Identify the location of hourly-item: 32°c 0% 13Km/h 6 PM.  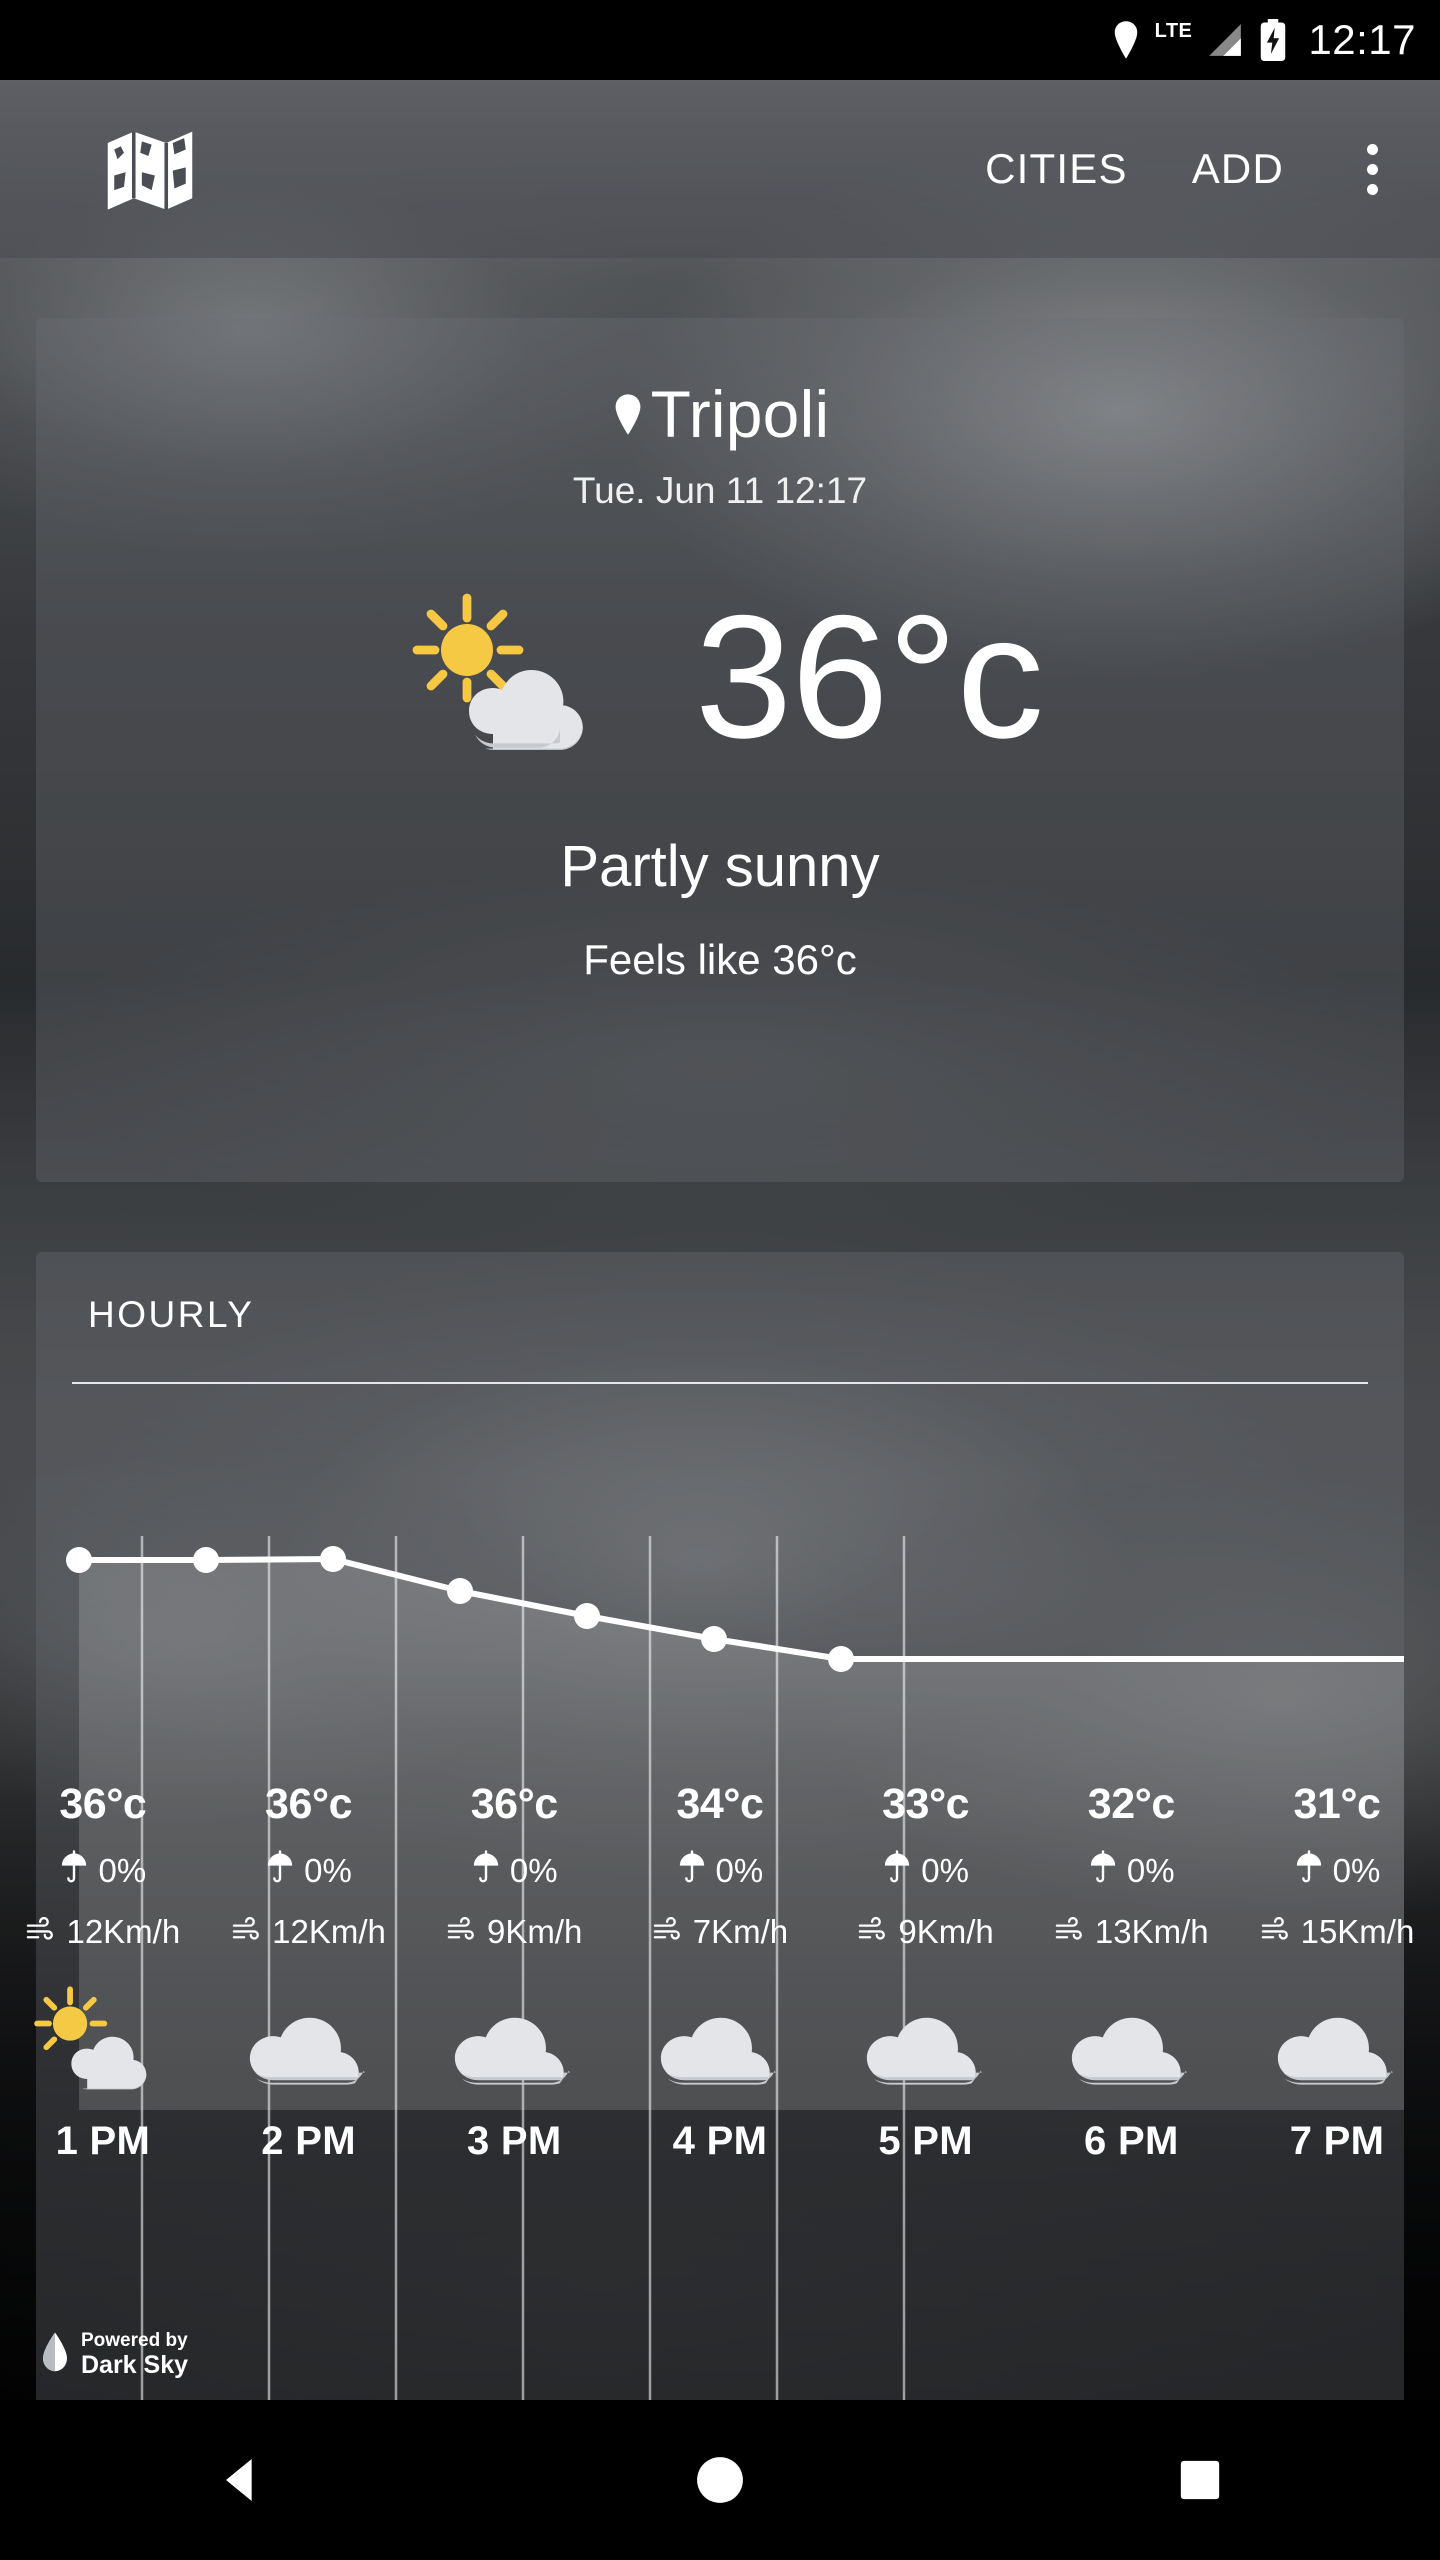
(1131, 1972).